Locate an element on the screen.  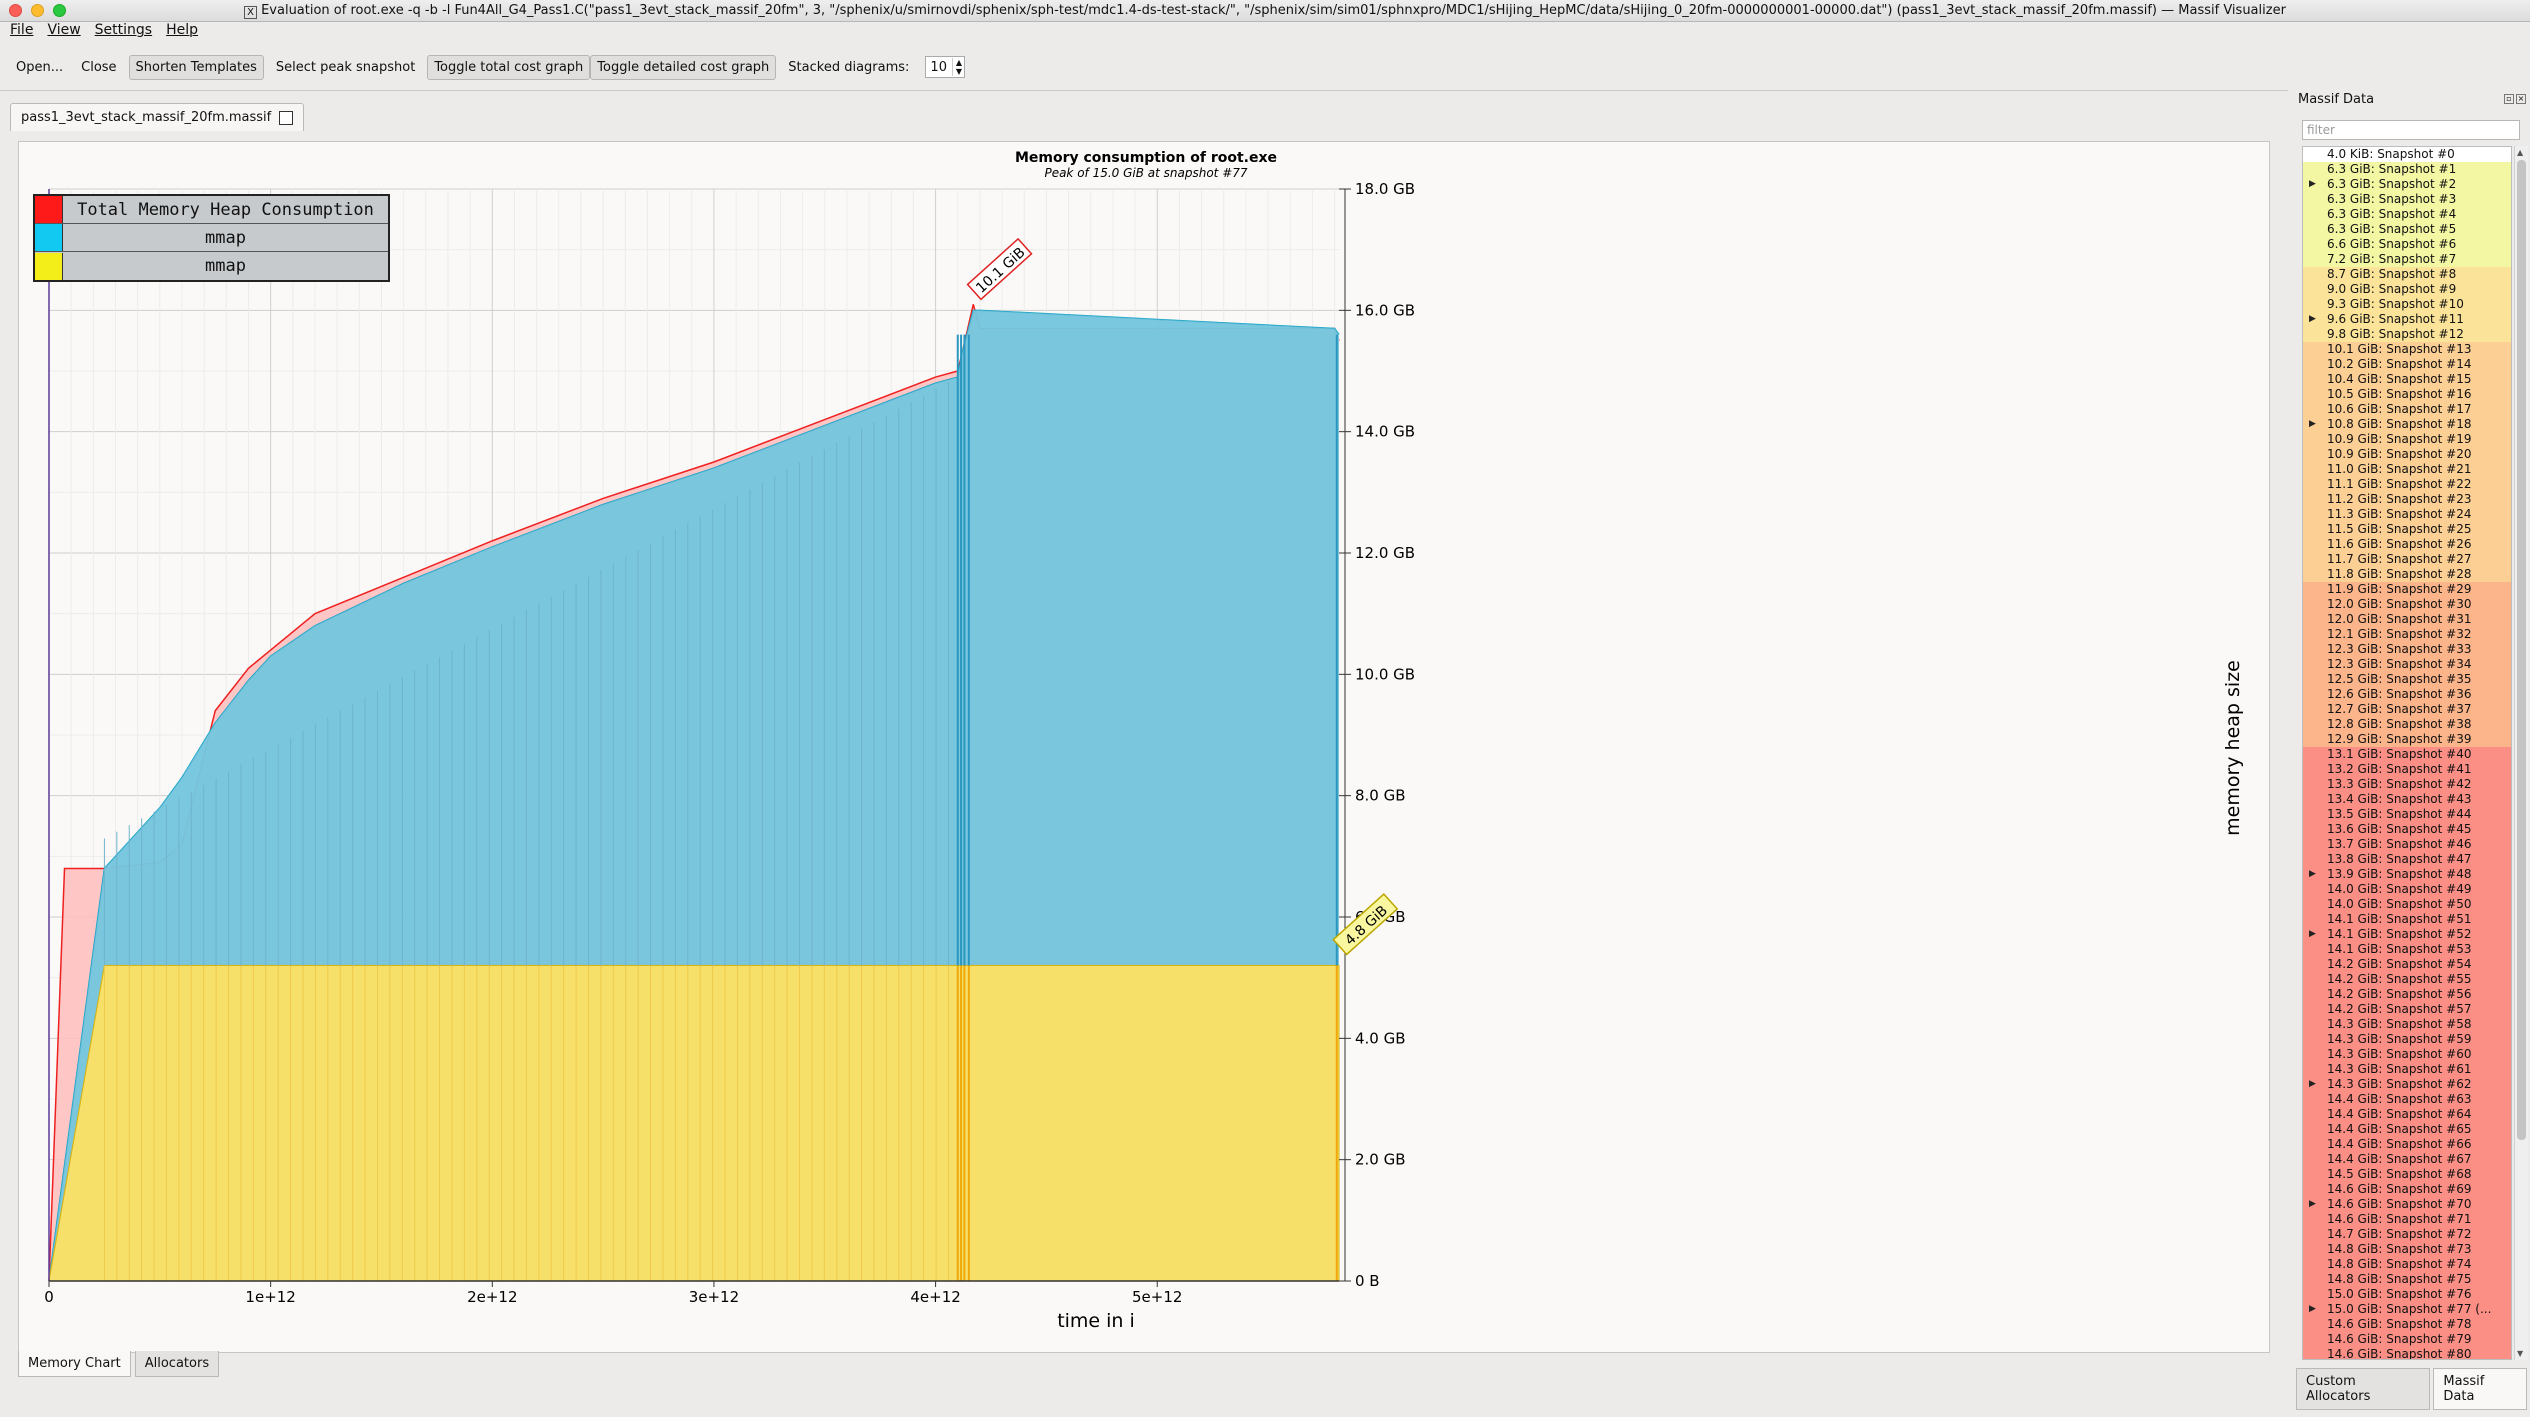
tab-allocators: Allocators is located at coordinates (177, 1364).